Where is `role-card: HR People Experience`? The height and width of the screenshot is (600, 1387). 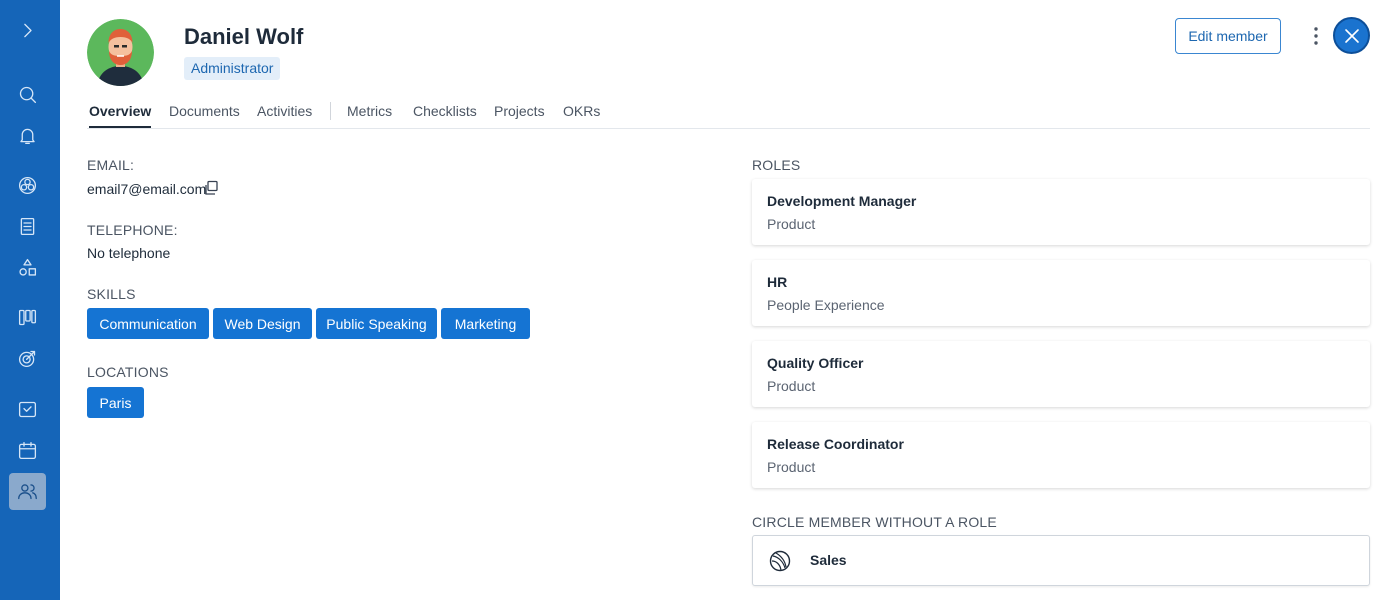
role-card: HR People Experience is located at coordinates (1061, 293).